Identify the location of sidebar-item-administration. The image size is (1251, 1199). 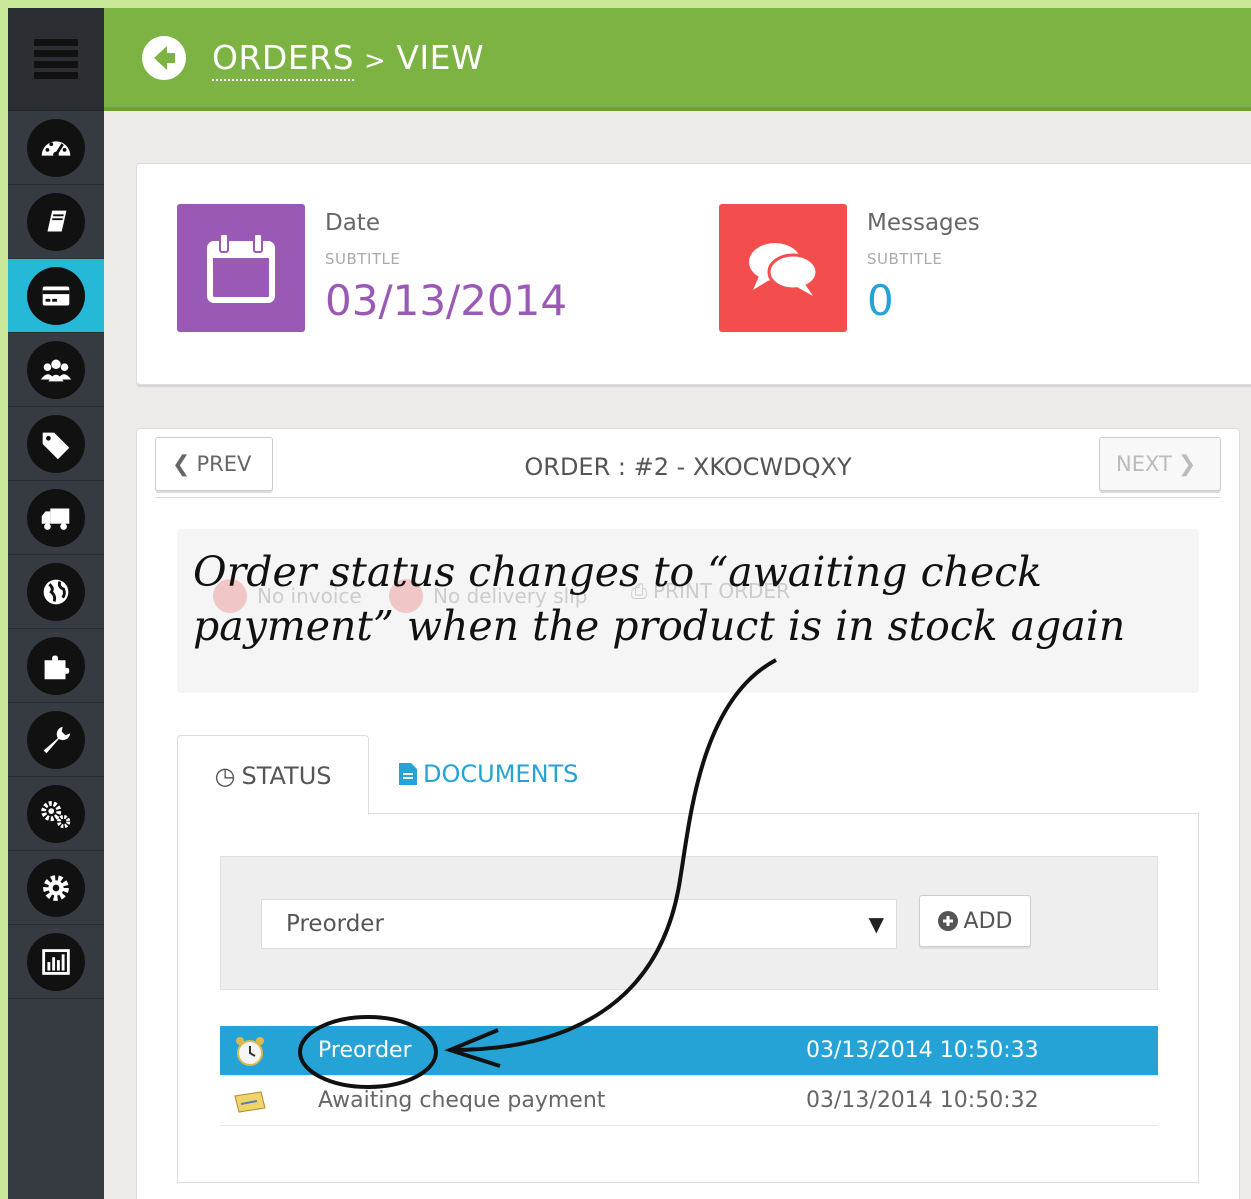
(56, 888).